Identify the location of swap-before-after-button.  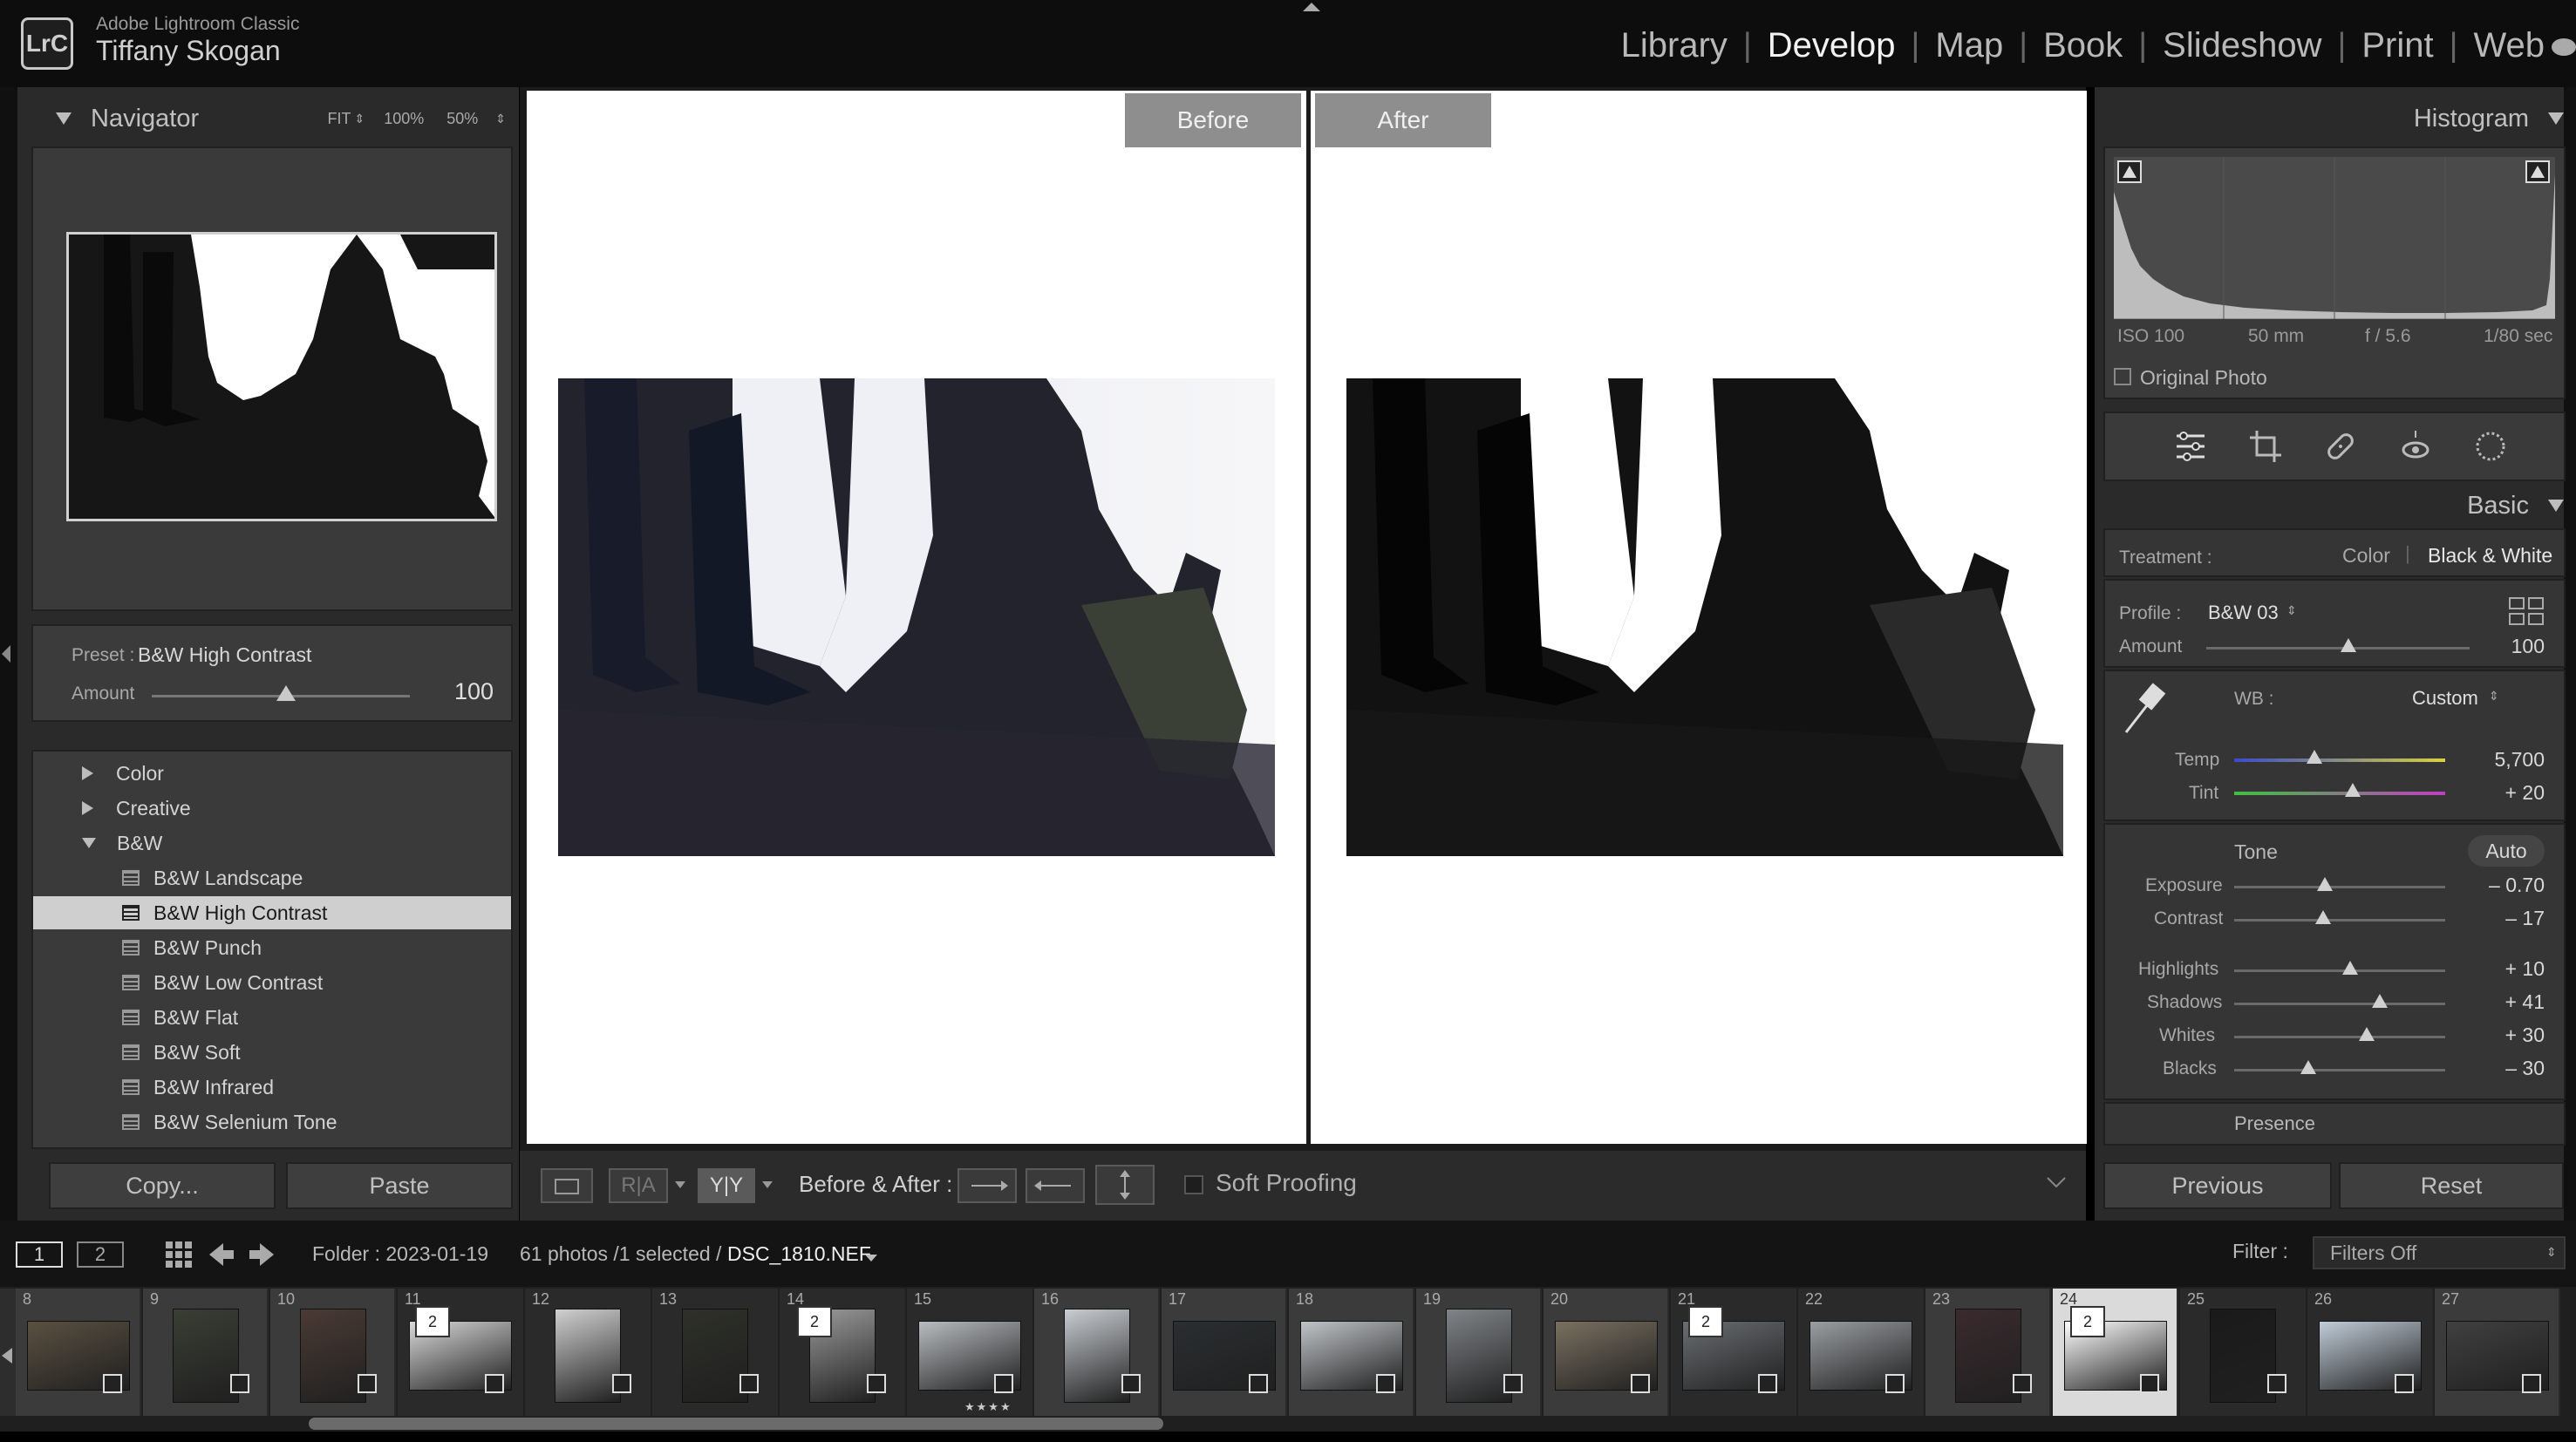
(1125, 1185).